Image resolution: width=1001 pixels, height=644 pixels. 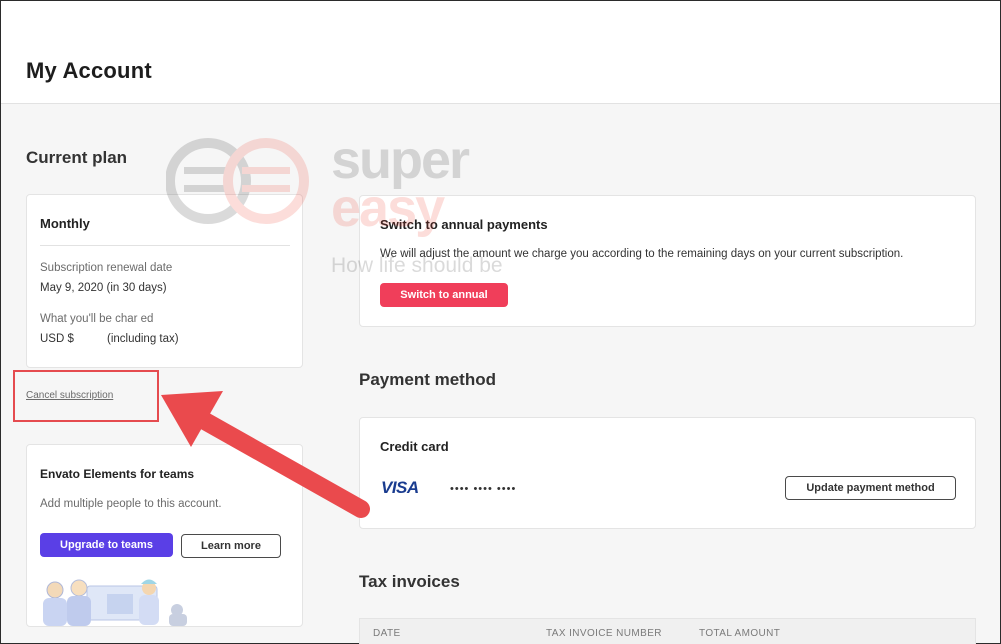 I want to click on charge-currency: USD $, so click(x=57, y=339).